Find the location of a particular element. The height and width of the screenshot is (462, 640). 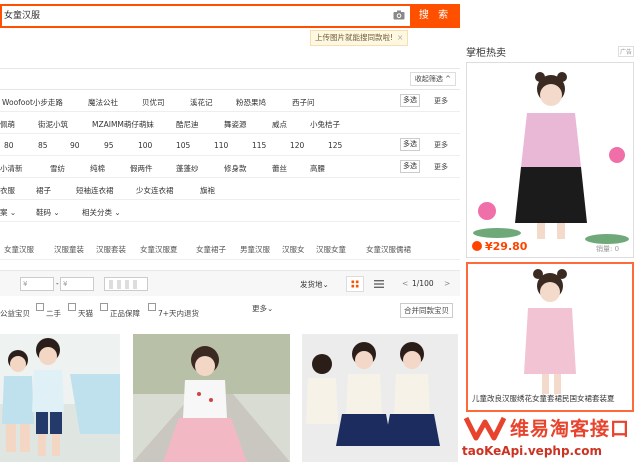

filter-option: 舞姿源 is located at coordinates (235, 124).